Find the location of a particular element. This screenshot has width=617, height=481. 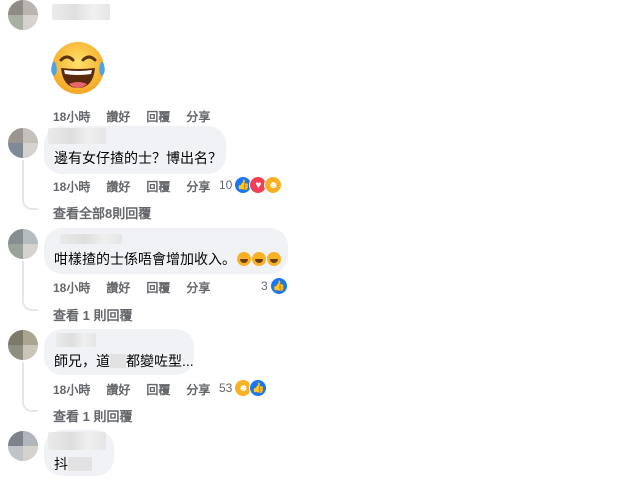

haha-icon: ☻ is located at coordinates (273, 185).